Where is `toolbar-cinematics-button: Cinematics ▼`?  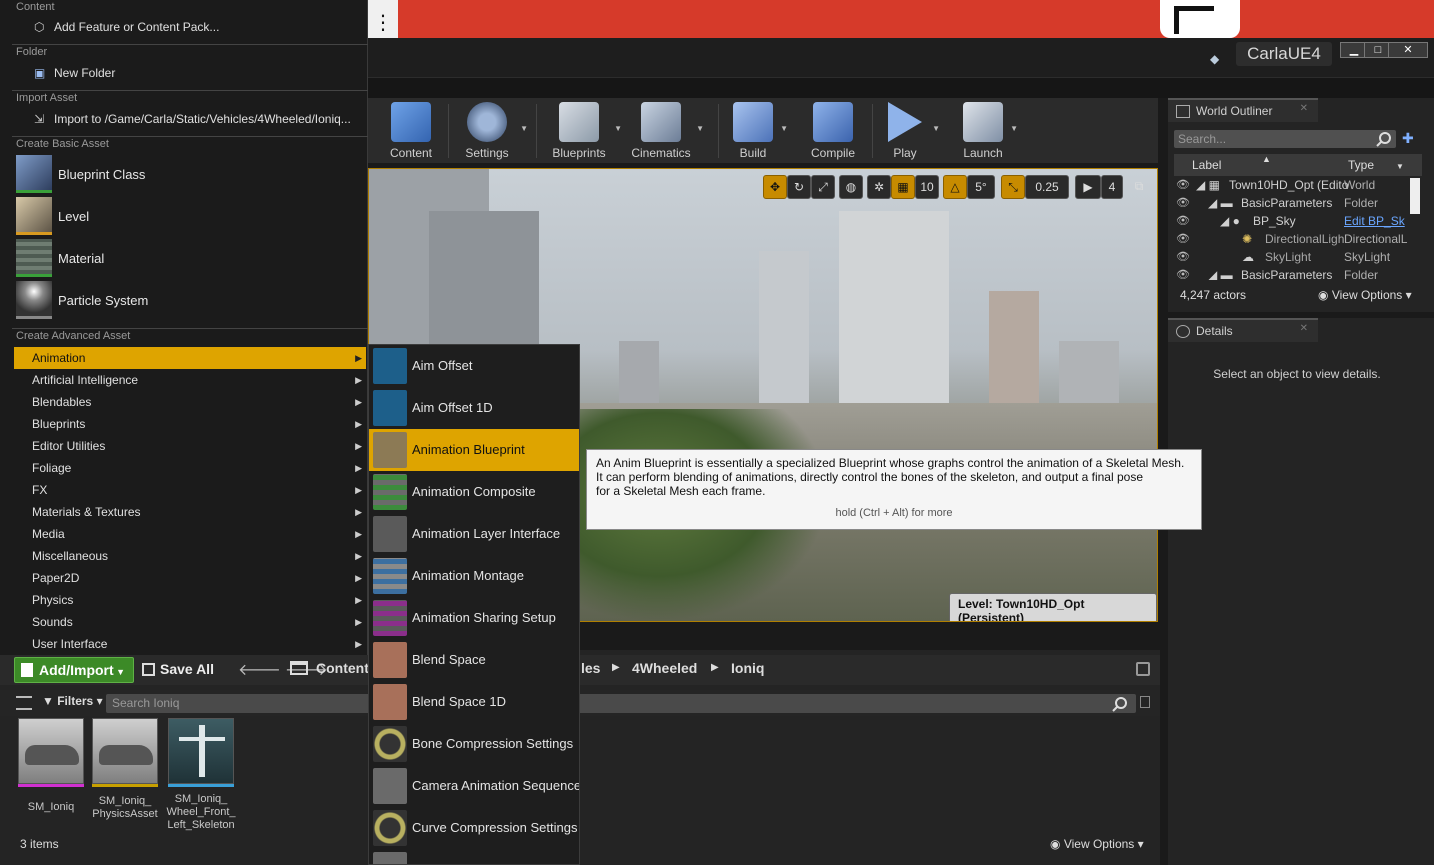
toolbar-cinematics-button: Cinematics ▼ is located at coordinates (666, 131).